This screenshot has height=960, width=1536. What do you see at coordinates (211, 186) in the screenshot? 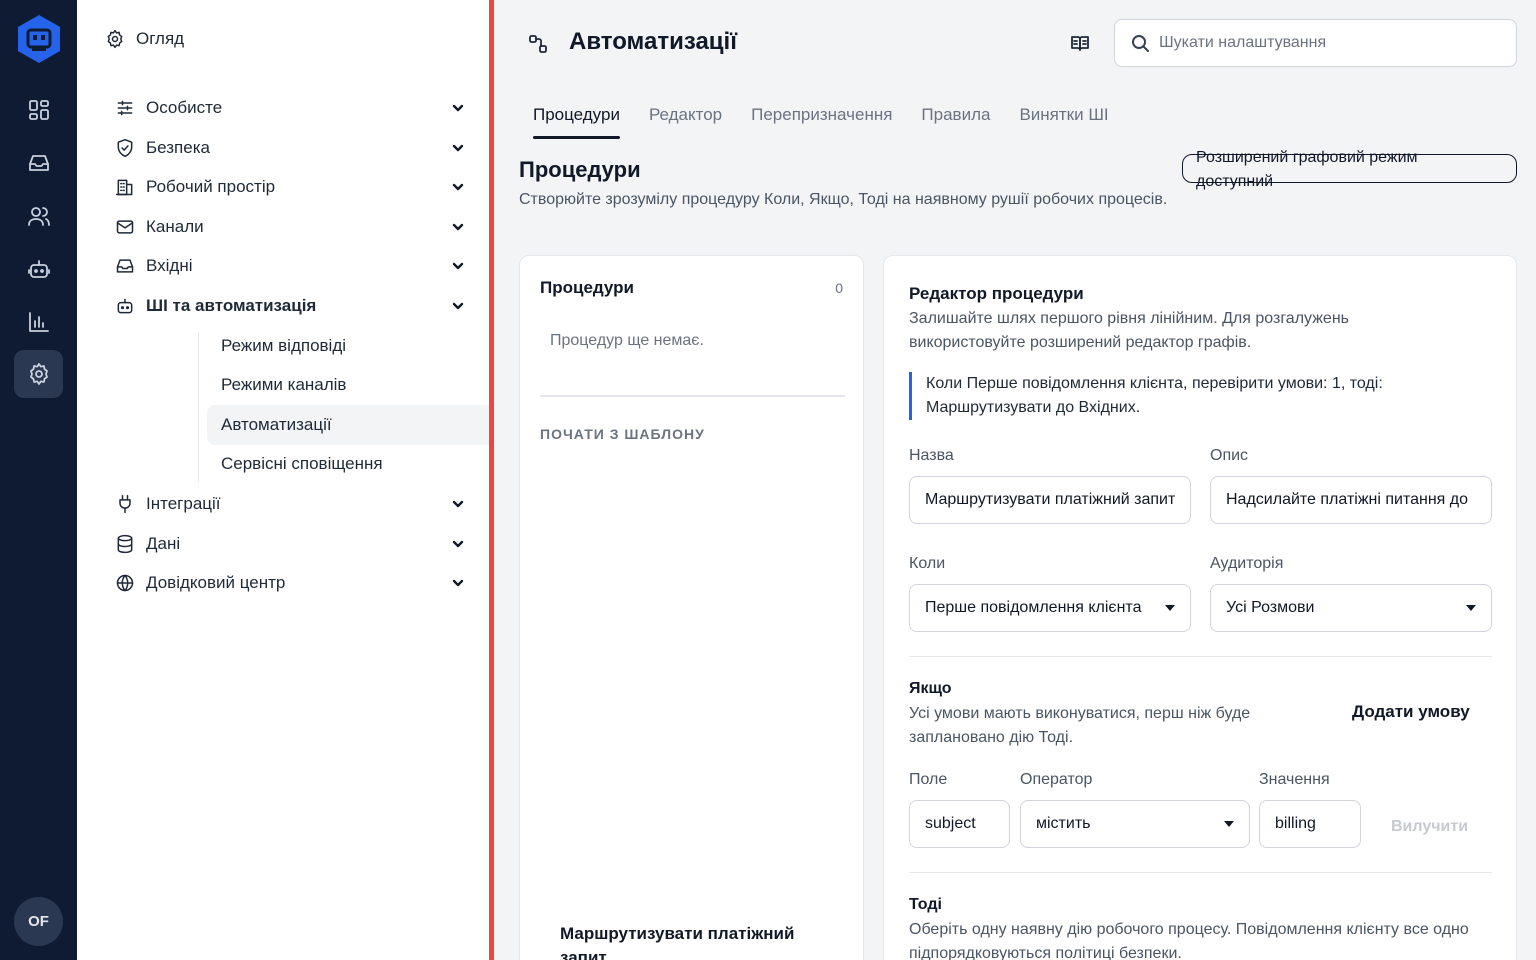
I see `sidebar-item-label: Робочий простір` at bounding box center [211, 186].